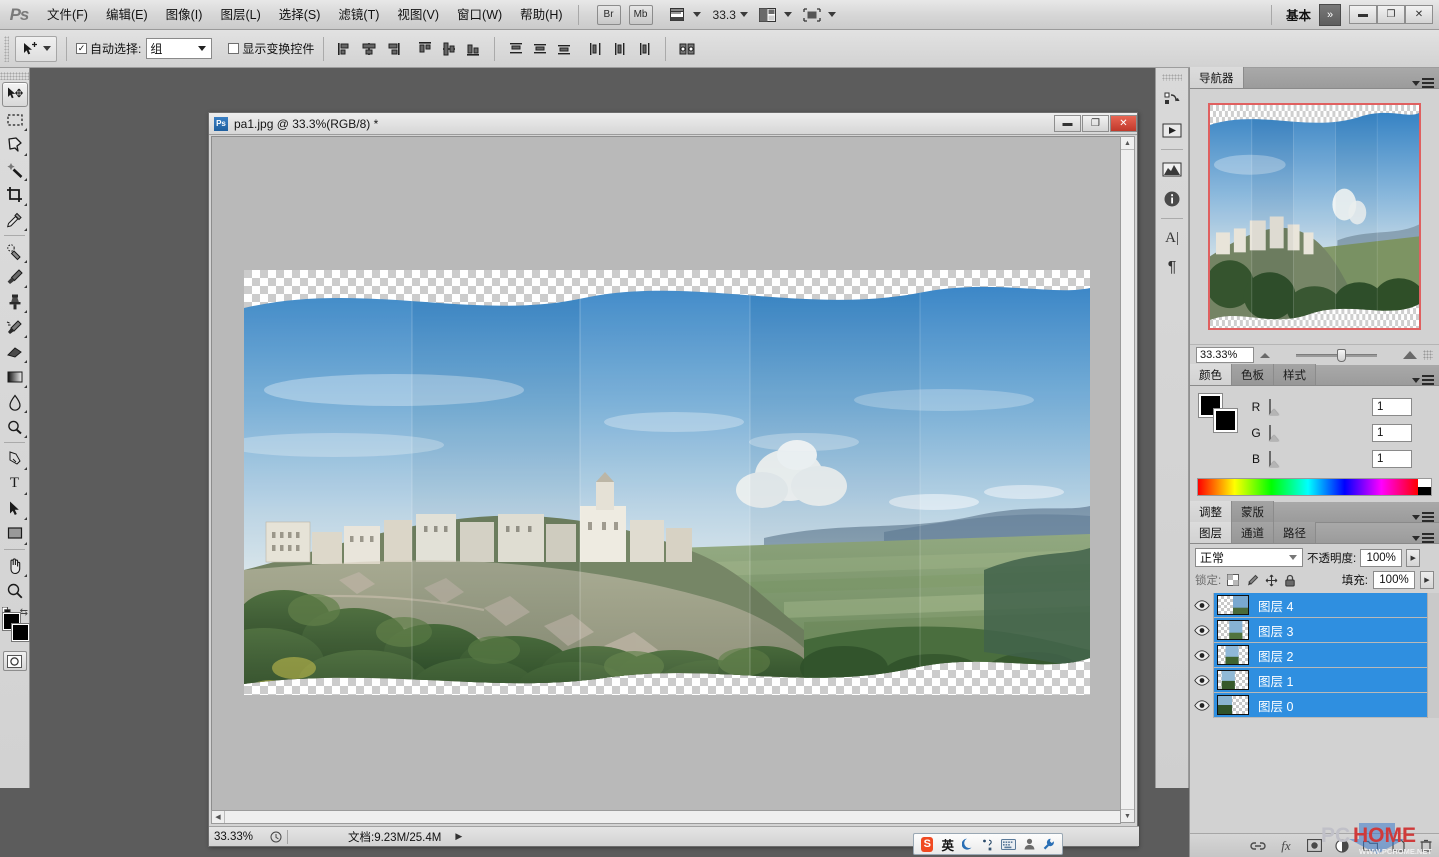 This screenshot has height=857, width=1439. I want to click on navigator-zoom-slider, so click(1336, 355).